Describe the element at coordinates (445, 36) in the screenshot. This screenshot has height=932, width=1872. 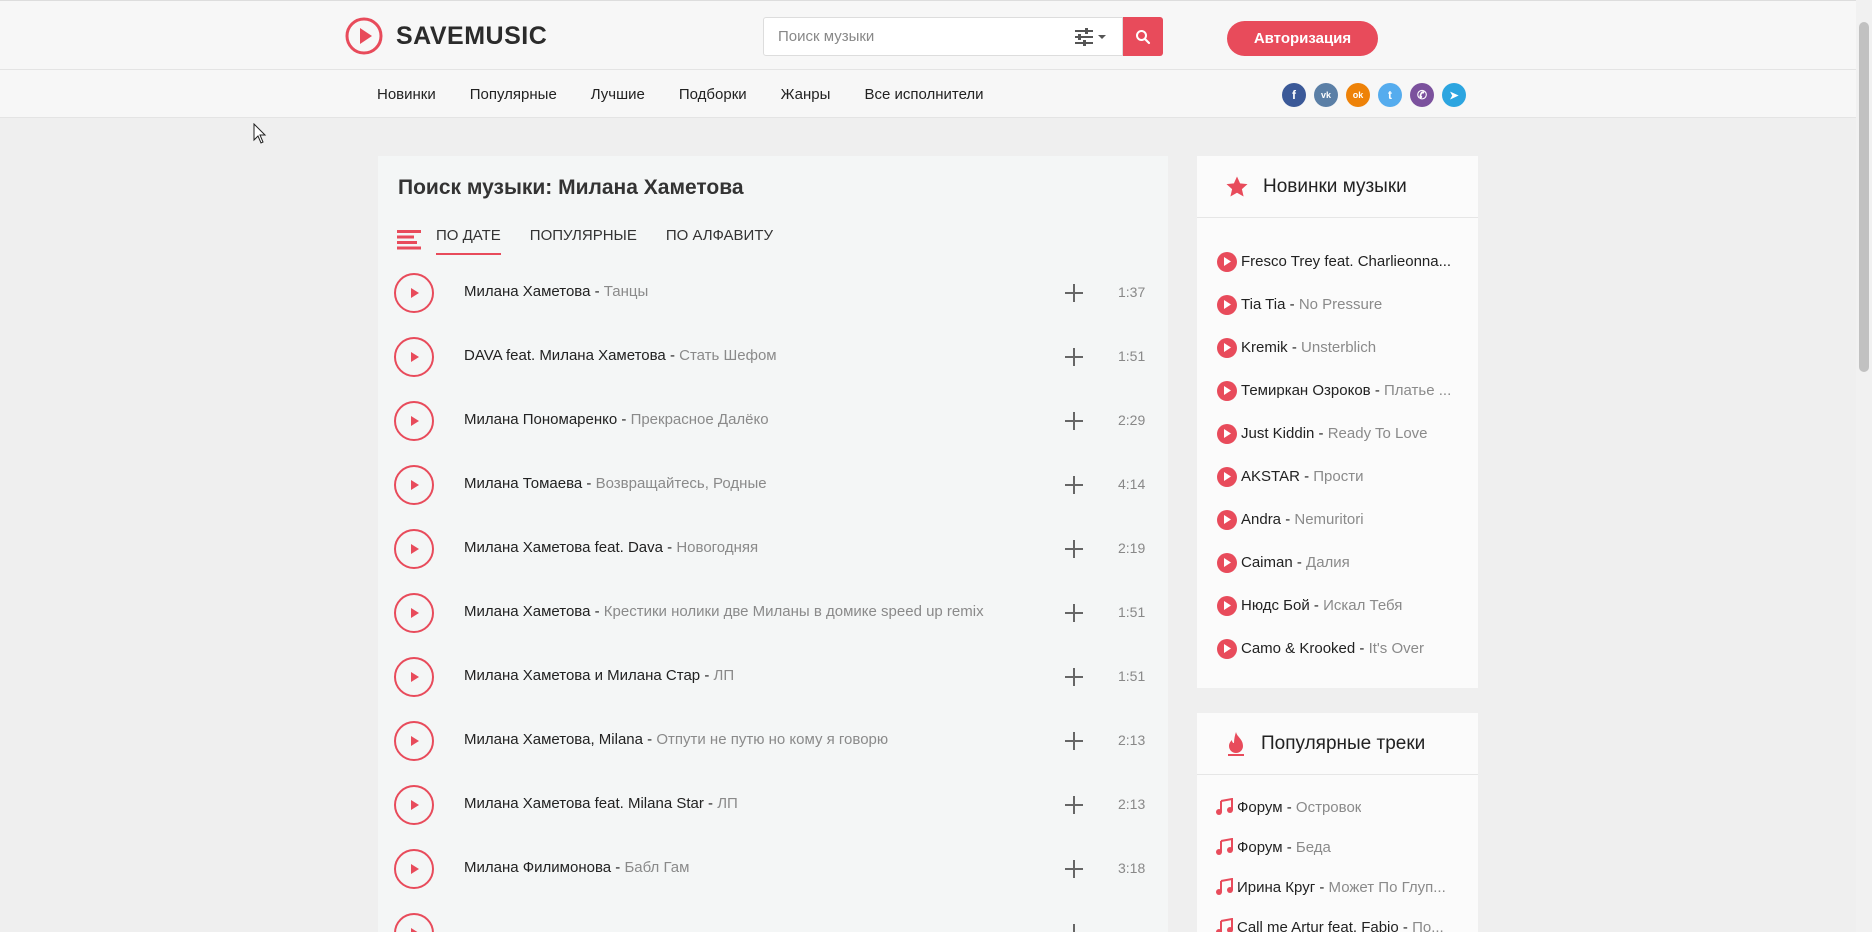
I see `logo: SAVEMUSIC` at that location.